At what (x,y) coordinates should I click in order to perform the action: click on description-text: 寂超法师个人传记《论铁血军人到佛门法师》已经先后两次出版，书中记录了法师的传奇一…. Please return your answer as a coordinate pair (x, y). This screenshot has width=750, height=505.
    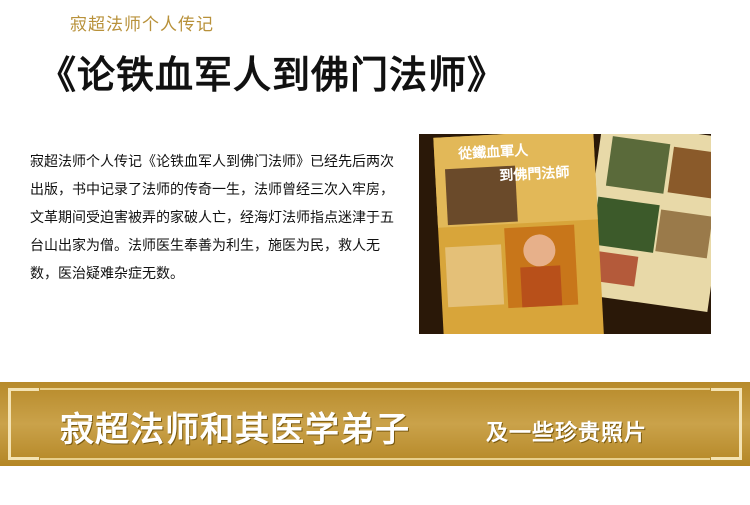
    Looking at the image, I should click on (212, 218).